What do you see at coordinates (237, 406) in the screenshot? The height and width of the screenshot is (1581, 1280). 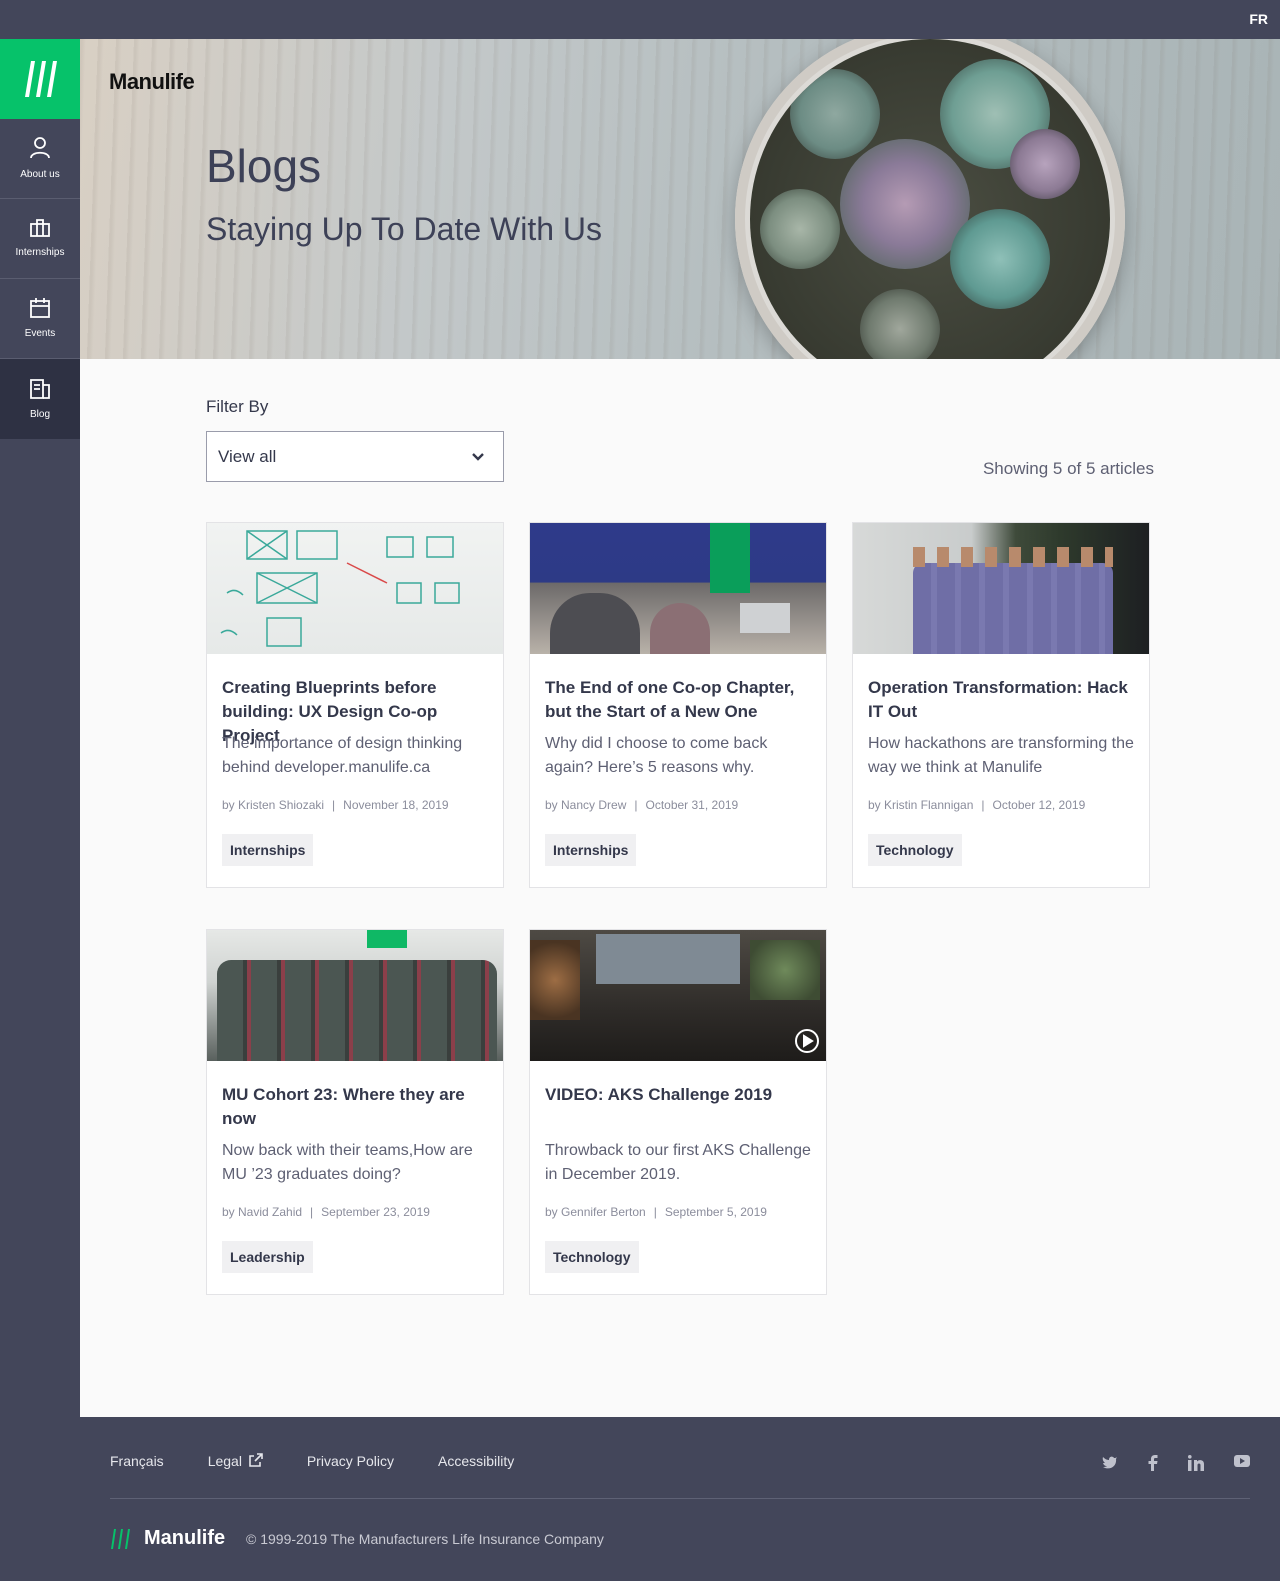 I see `filter-label: Filter By` at bounding box center [237, 406].